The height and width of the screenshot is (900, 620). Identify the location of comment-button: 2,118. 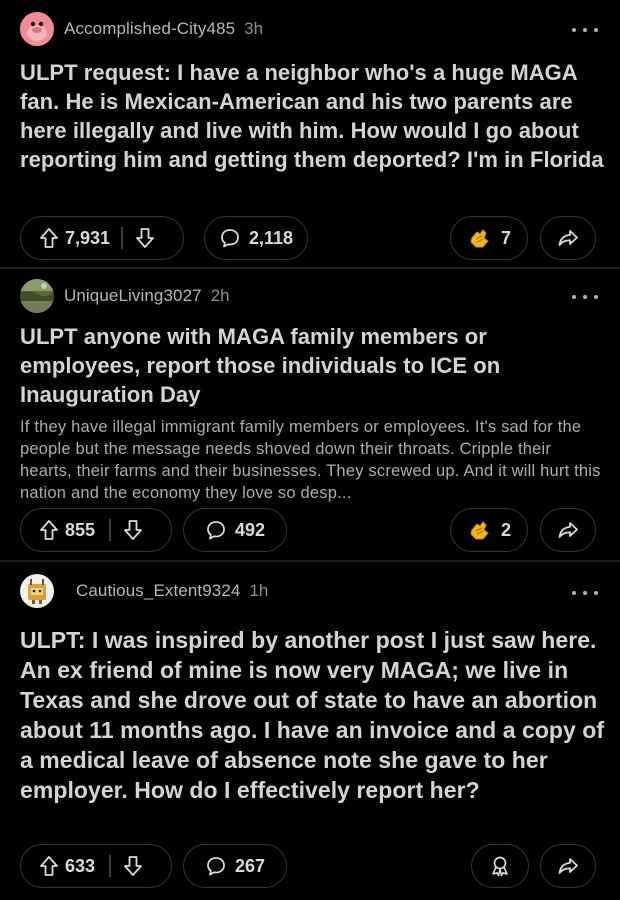
(256, 238).